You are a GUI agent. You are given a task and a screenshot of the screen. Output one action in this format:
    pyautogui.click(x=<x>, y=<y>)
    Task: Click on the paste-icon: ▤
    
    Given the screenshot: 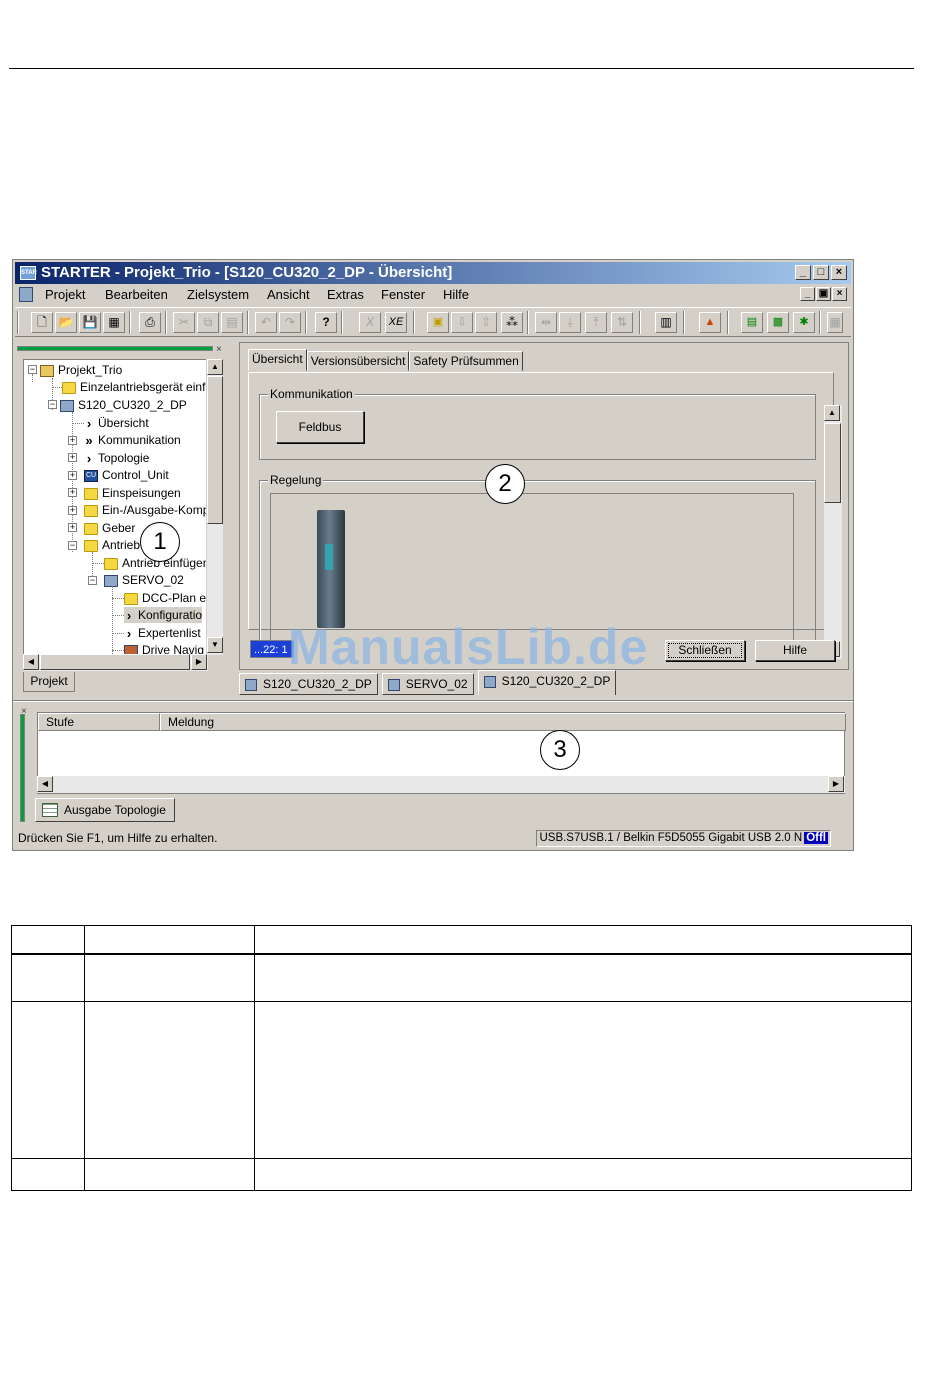 What is the action you would take?
    pyautogui.click(x=232, y=322)
    